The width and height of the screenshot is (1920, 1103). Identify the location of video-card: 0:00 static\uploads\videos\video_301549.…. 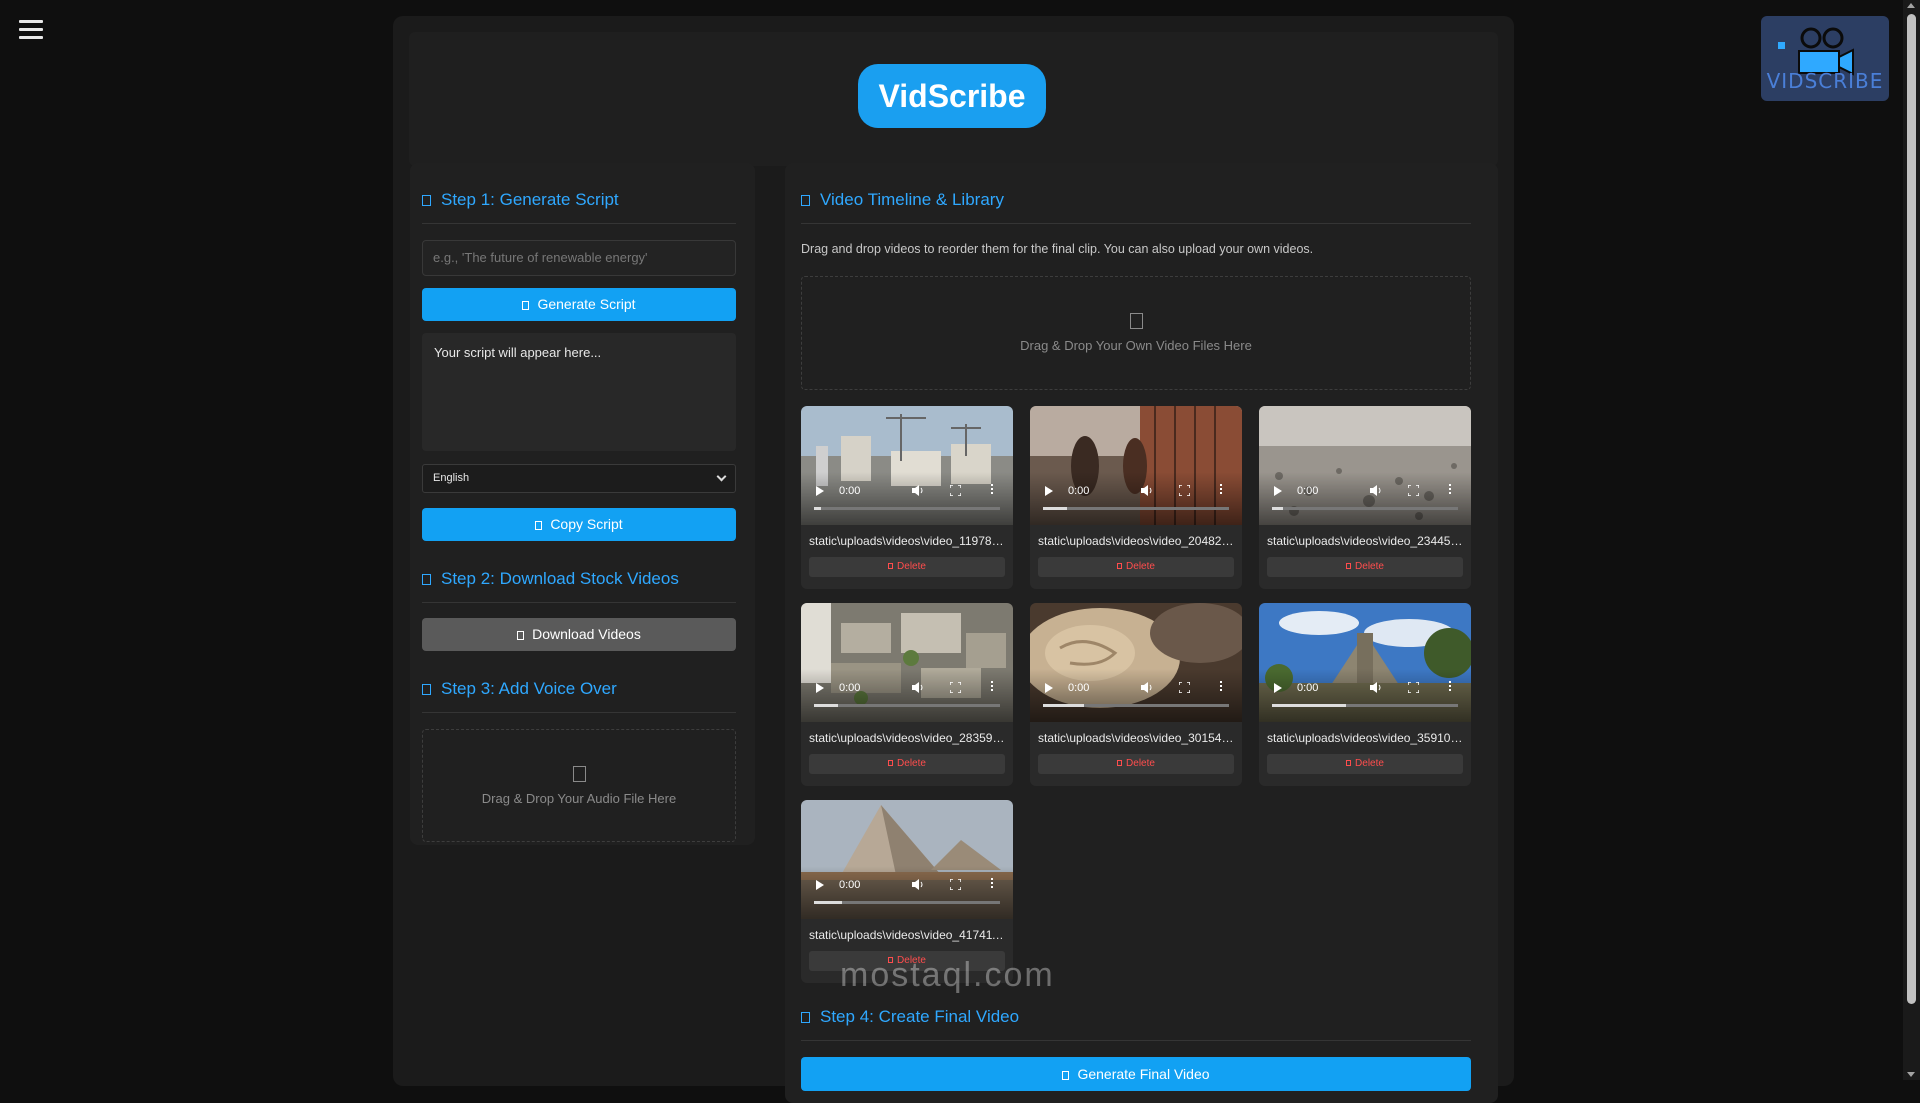
(1136, 694).